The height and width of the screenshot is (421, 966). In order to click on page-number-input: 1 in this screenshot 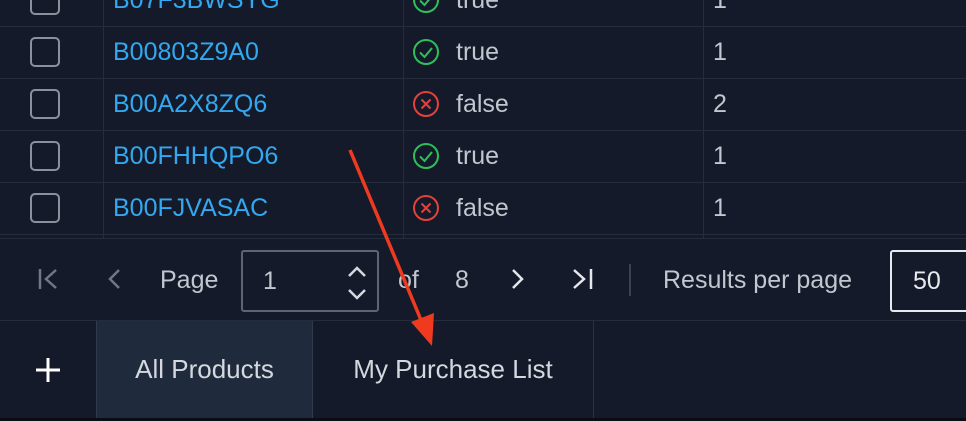, I will do `click(310, 281)`.